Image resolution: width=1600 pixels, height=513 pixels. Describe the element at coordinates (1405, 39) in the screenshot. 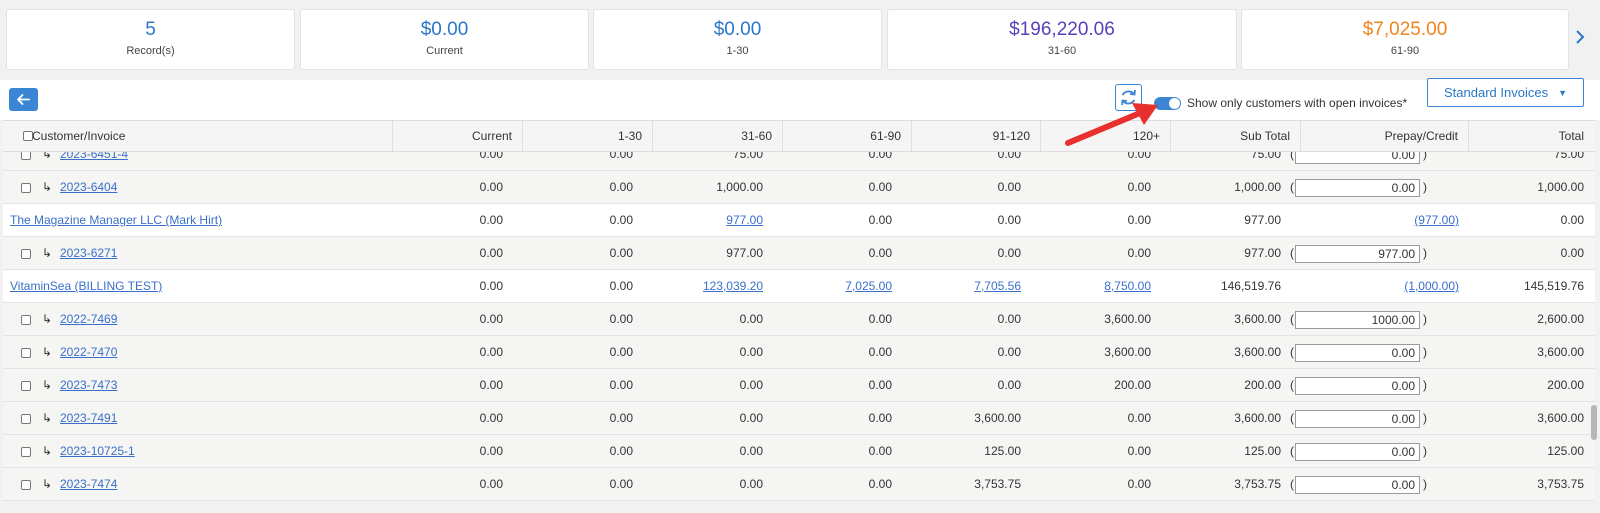

I see `summary-card-61-90: $7,025.00 61-90` at that location.